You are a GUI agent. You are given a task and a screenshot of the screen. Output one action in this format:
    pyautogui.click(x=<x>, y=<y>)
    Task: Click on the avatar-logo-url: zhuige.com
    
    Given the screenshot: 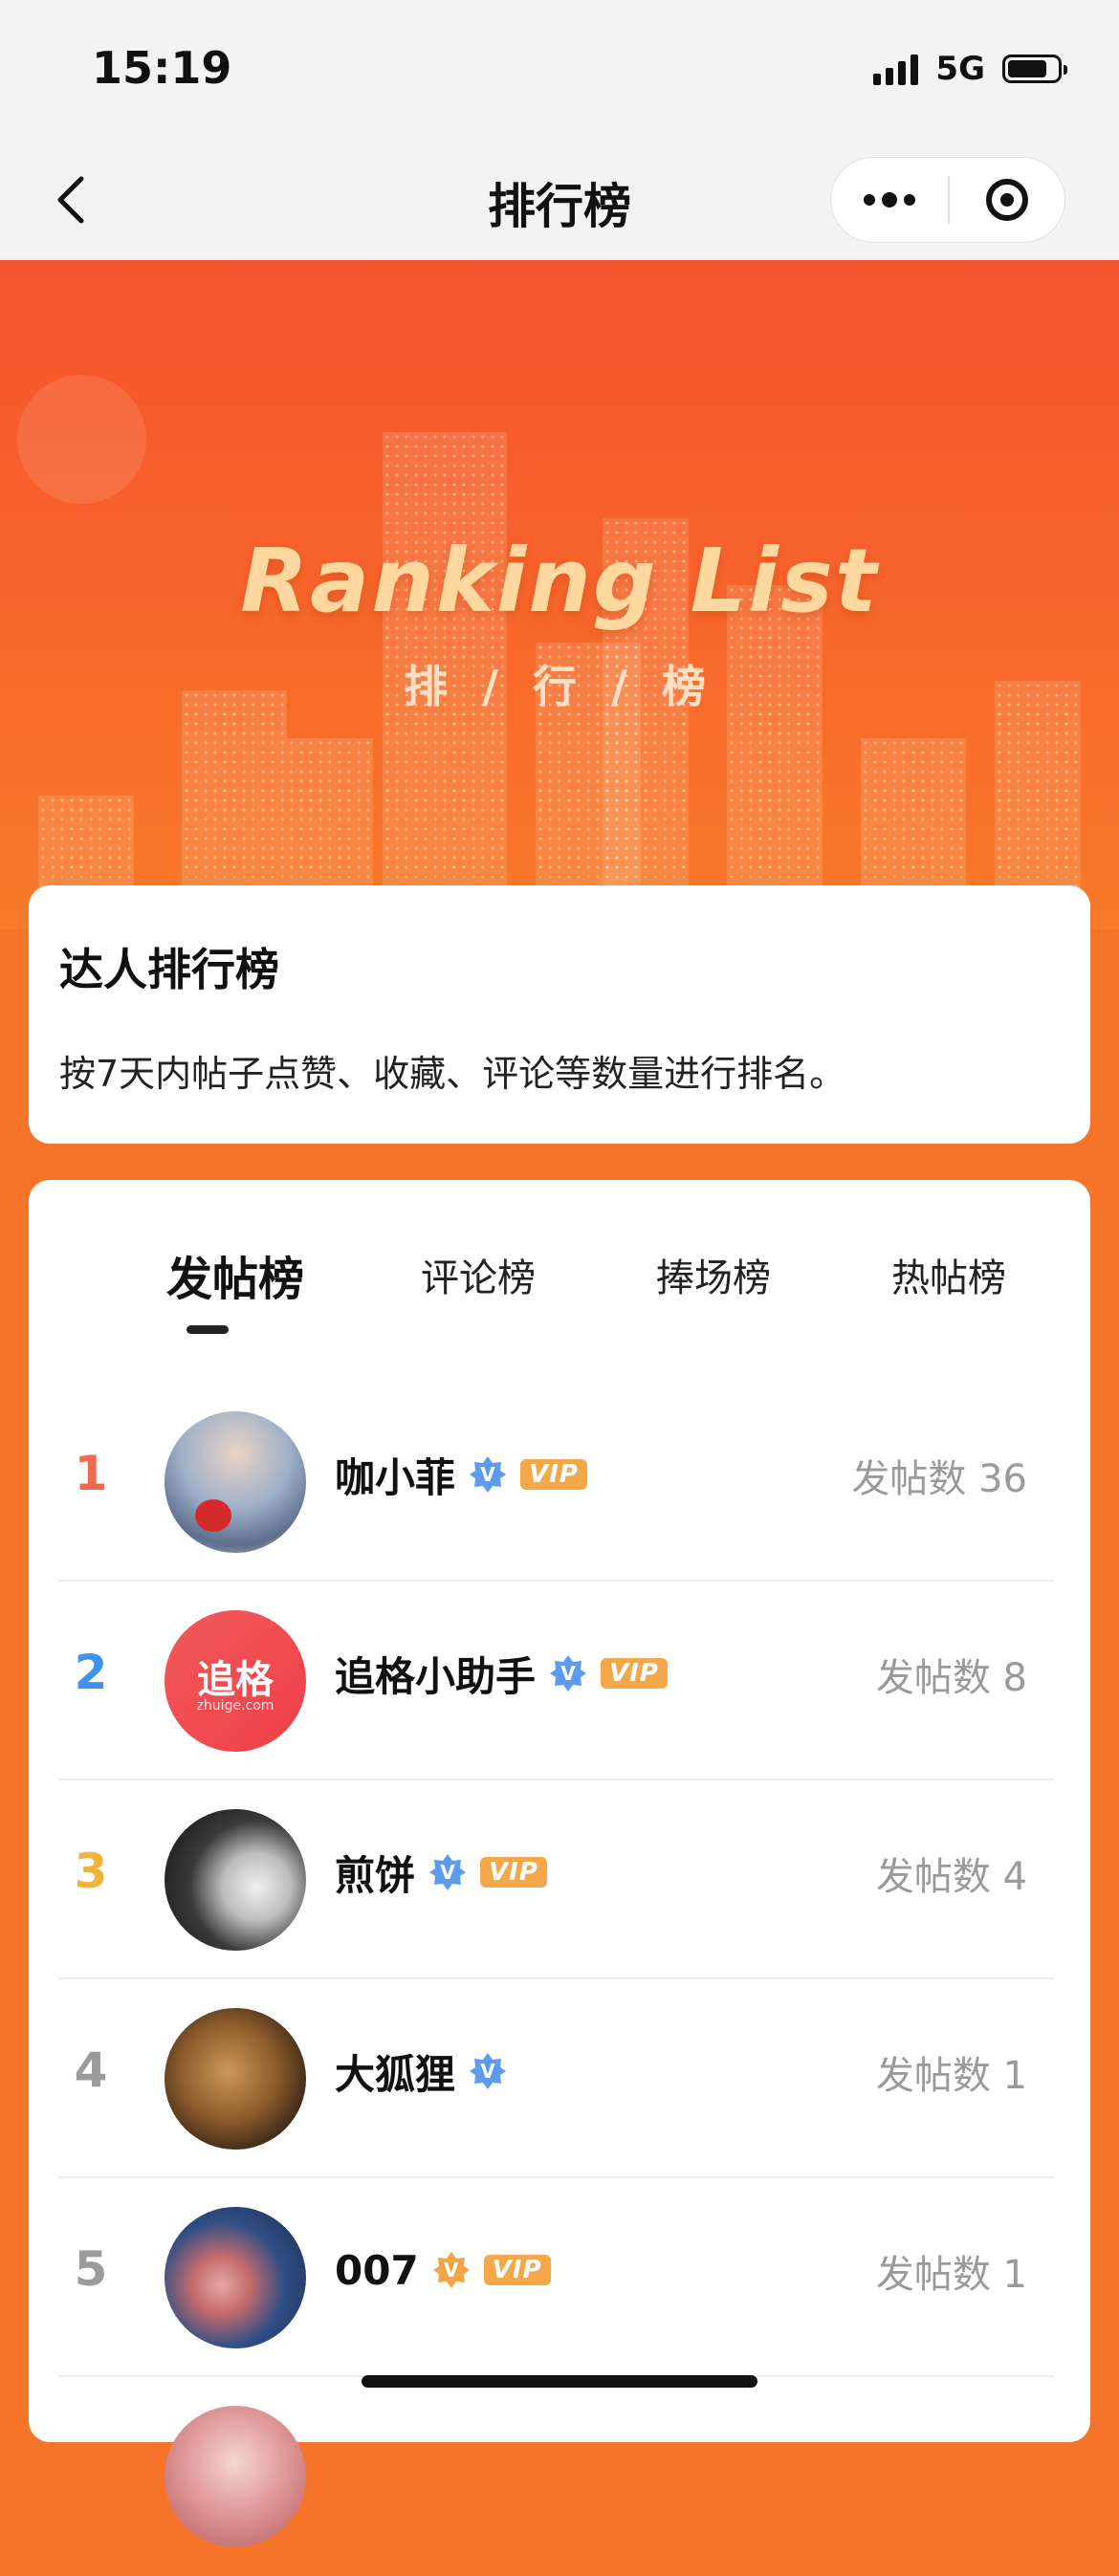 What is the action you would take?
    pyautogui.click(x=235, y=1706)
    